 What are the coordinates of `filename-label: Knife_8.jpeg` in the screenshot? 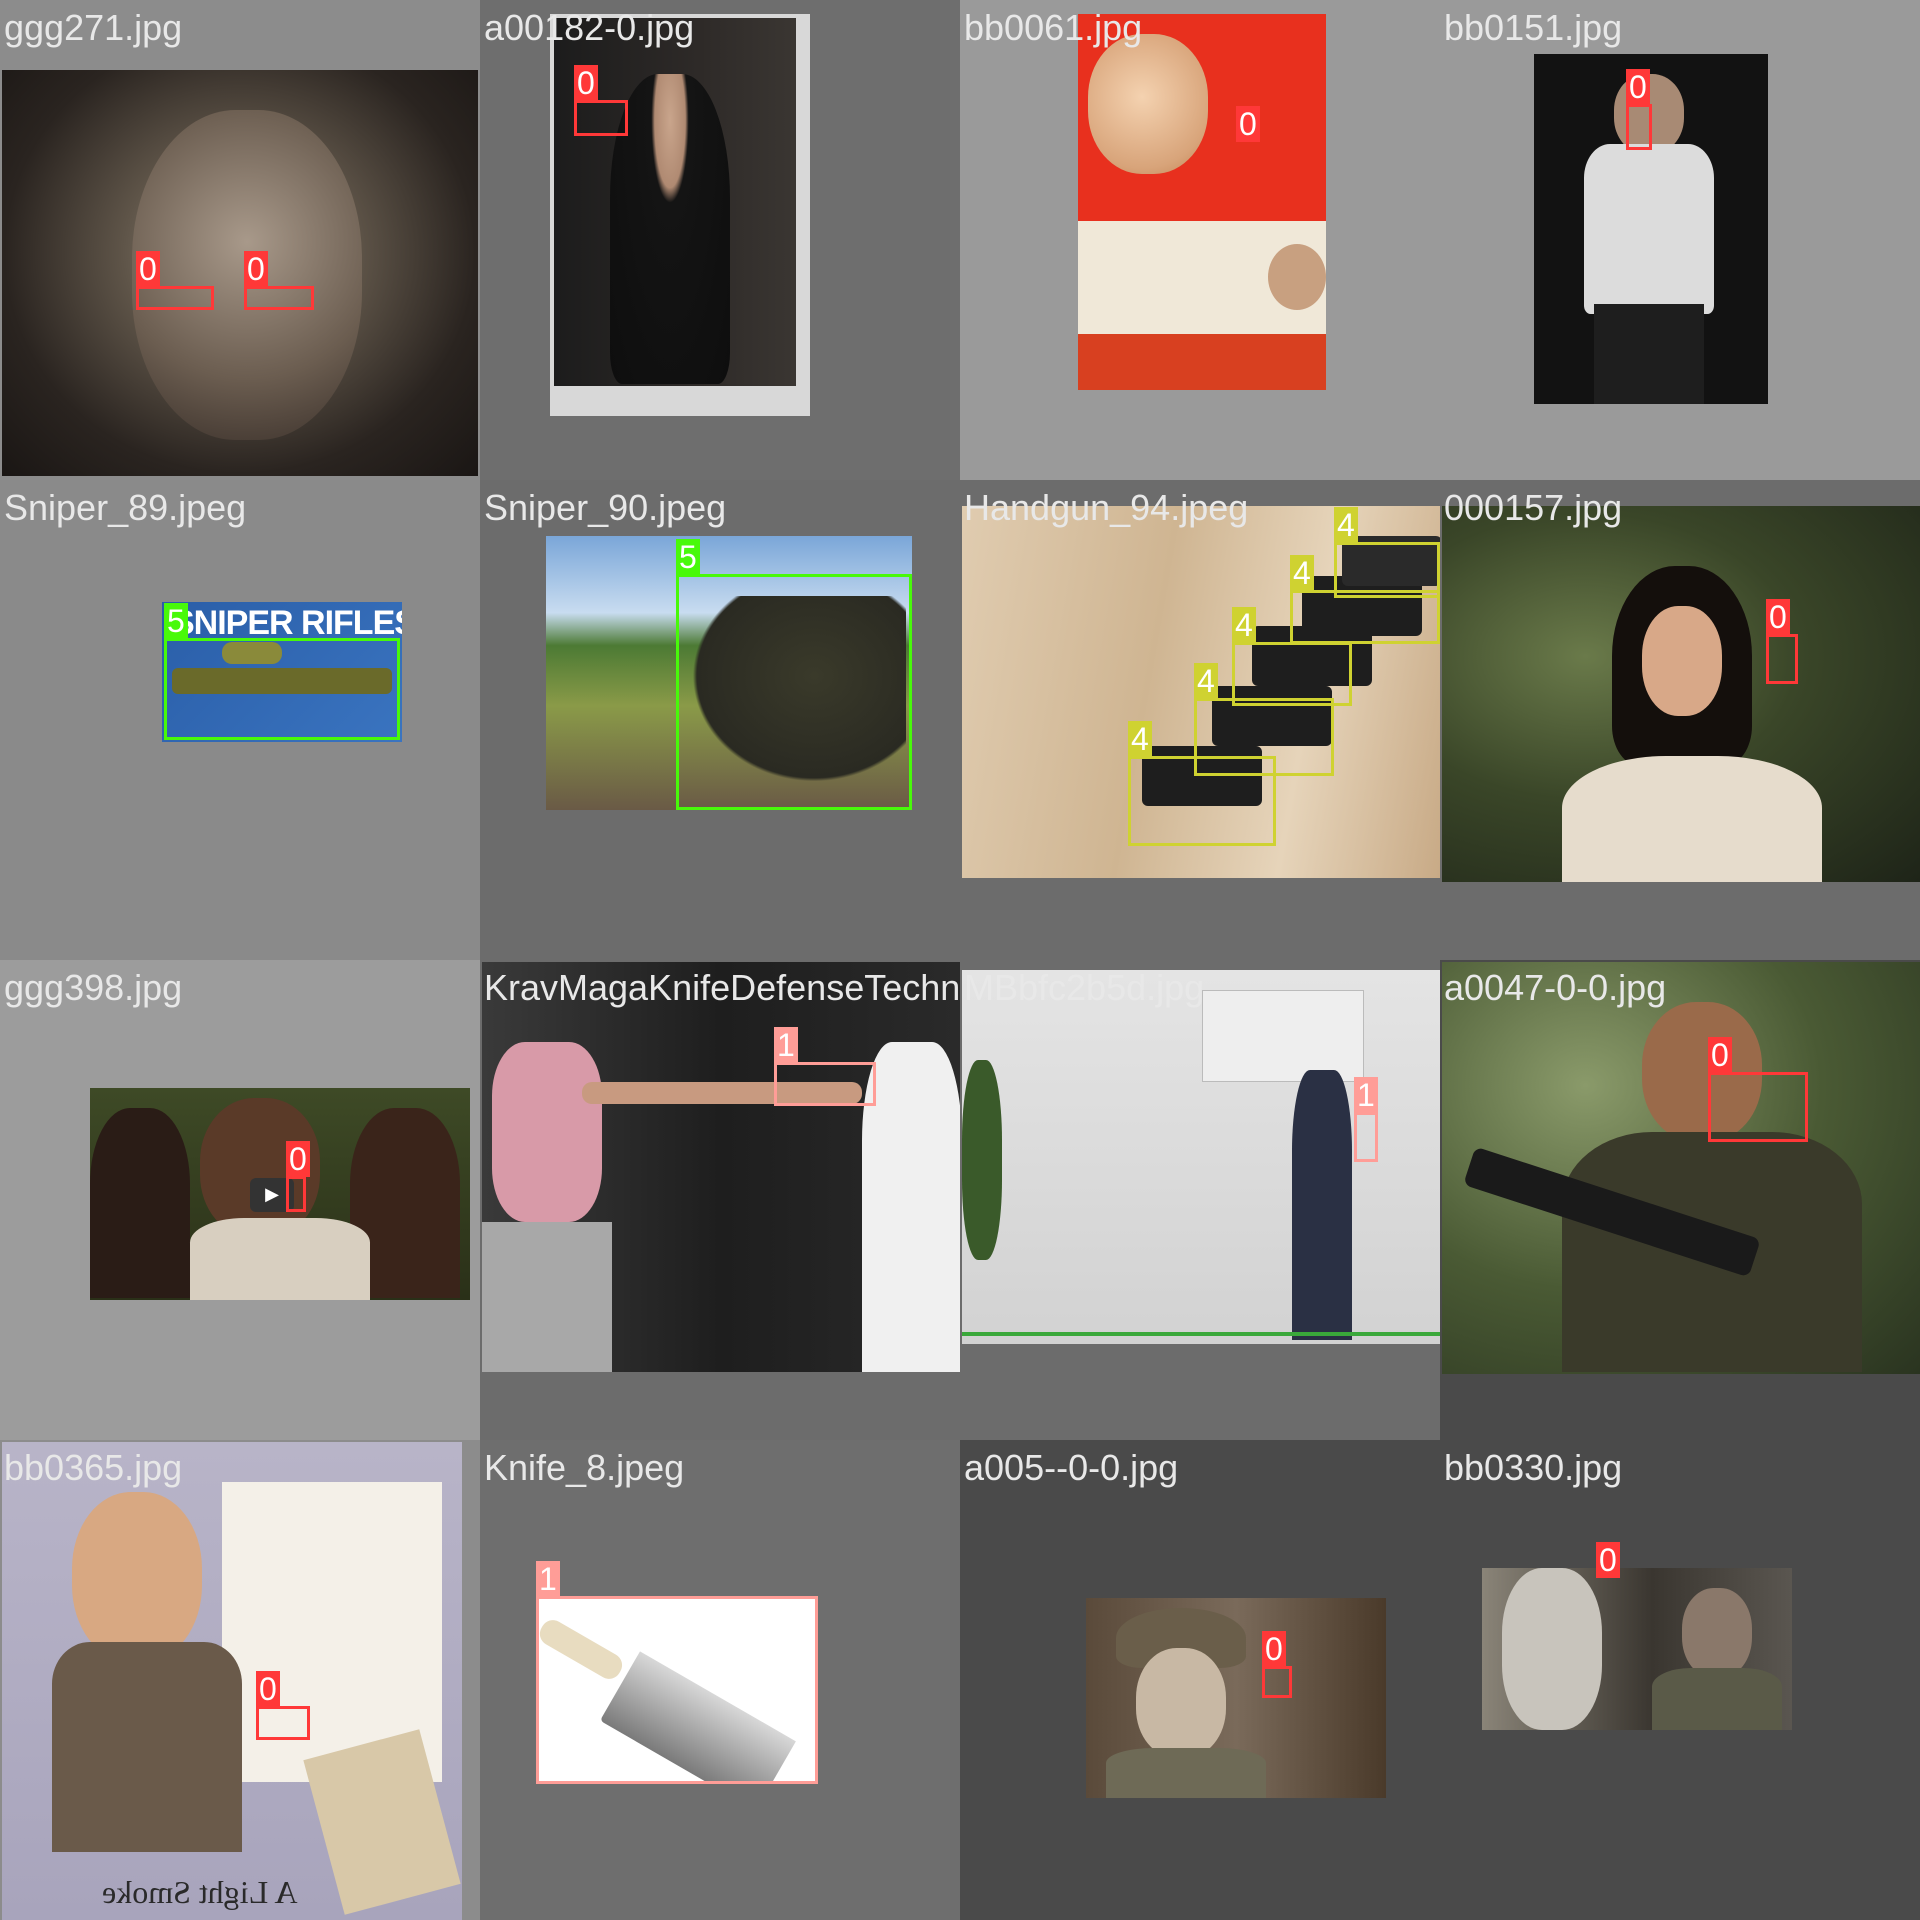 It's located at (584, 1467).